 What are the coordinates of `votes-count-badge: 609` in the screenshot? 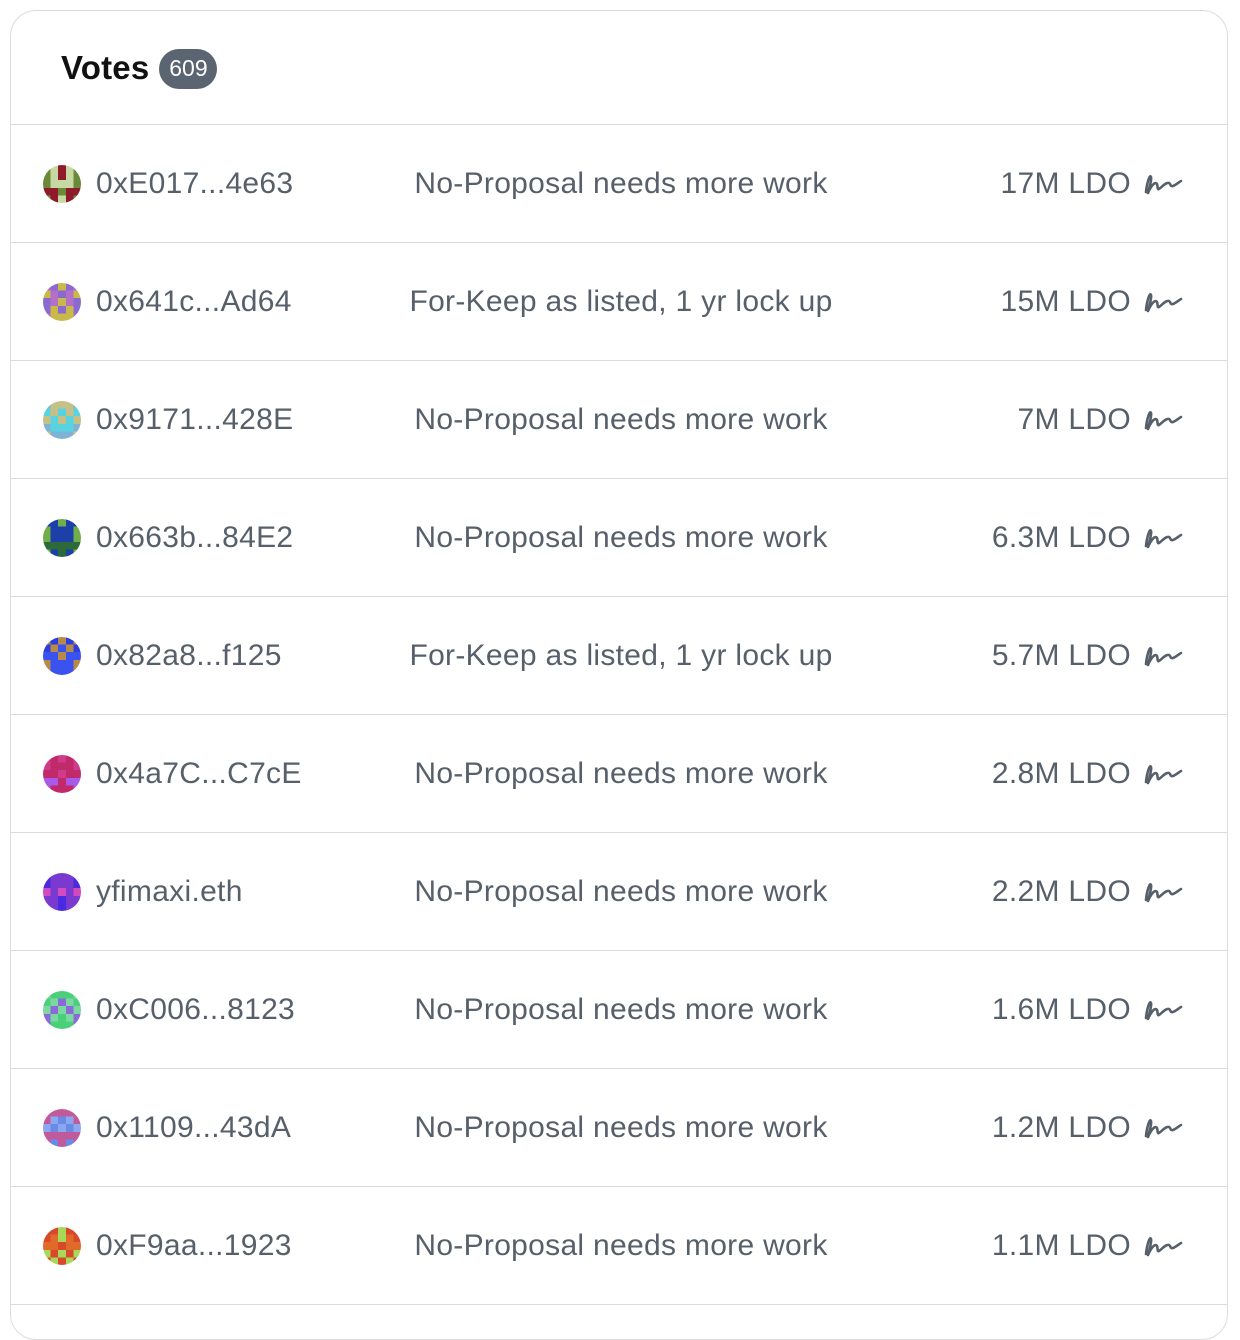 It's located at (188, 68).